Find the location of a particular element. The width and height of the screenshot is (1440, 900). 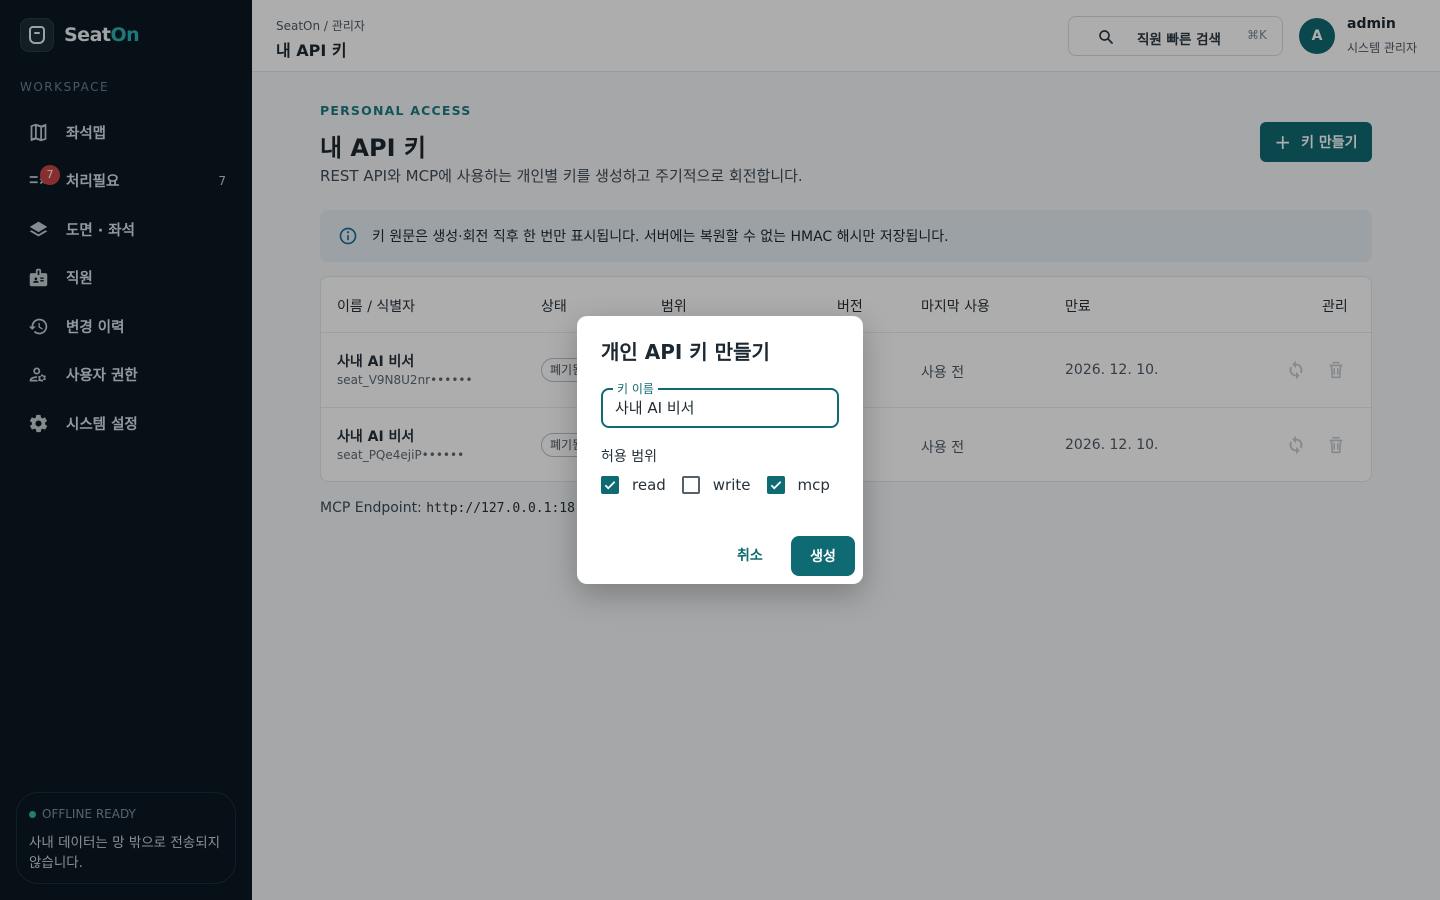

scope-mcp-checkbox: mcp is located at coordinates (798, 485).